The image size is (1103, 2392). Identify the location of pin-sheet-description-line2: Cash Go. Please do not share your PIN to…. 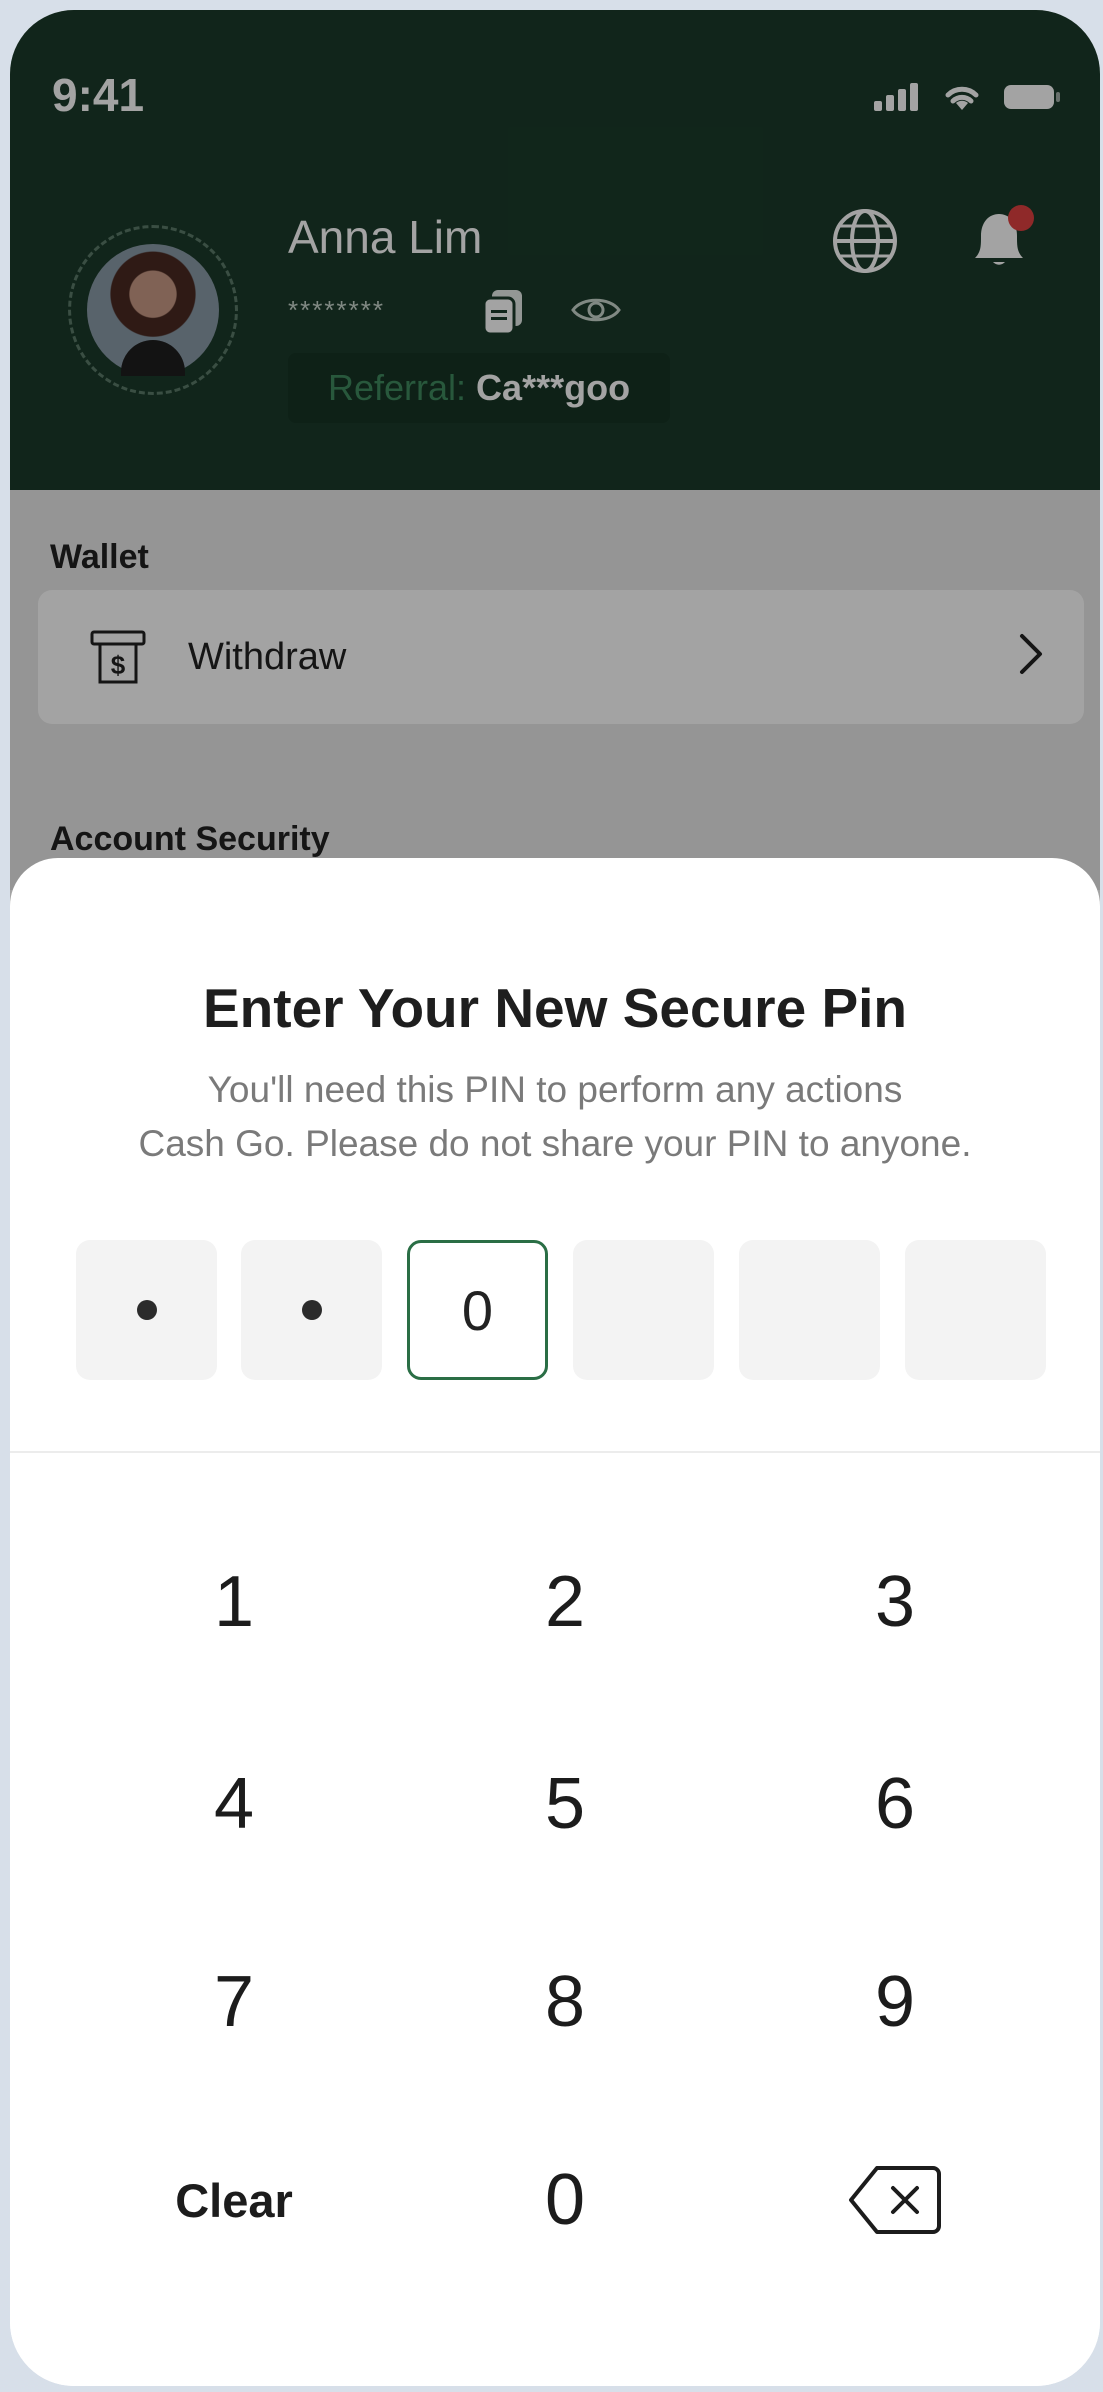
(555, 1143).